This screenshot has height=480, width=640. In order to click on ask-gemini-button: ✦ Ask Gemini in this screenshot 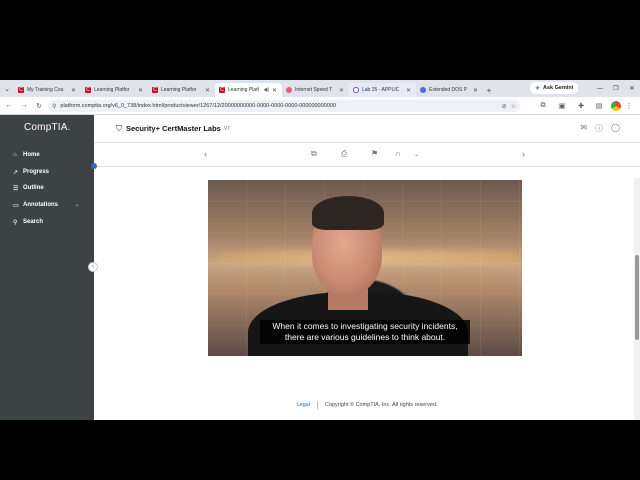, I will do `click(554, 88)`.